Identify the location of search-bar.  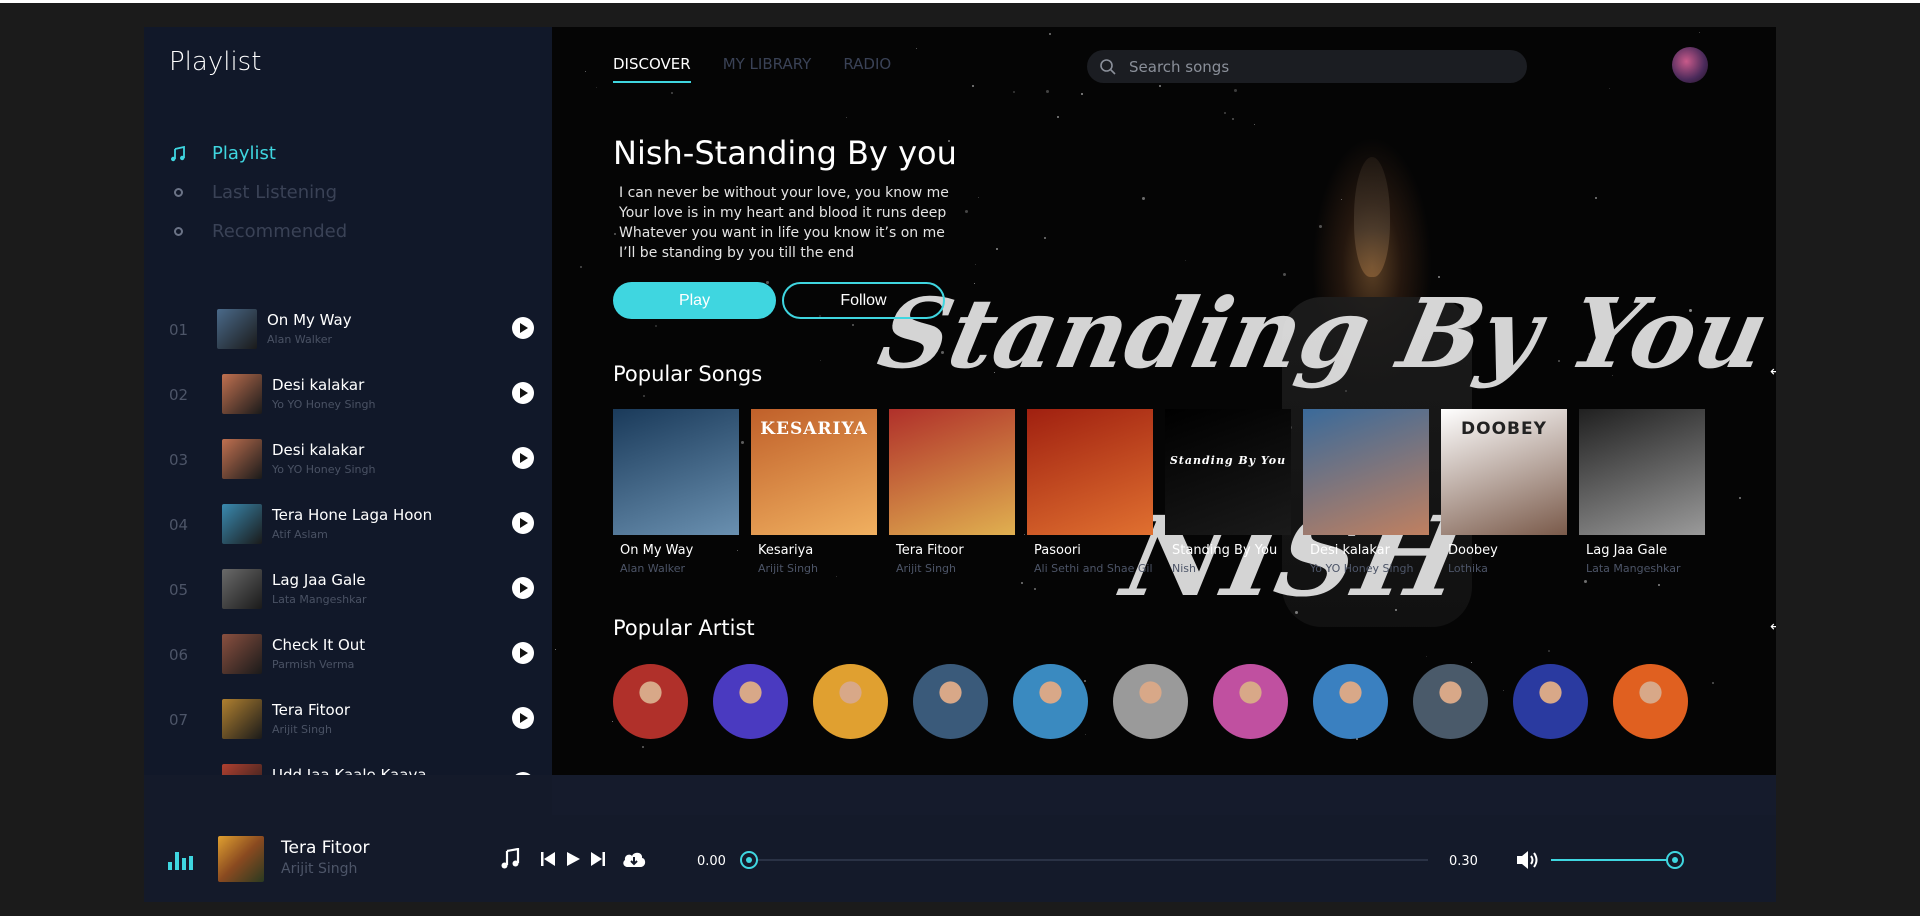
(1307, 66).